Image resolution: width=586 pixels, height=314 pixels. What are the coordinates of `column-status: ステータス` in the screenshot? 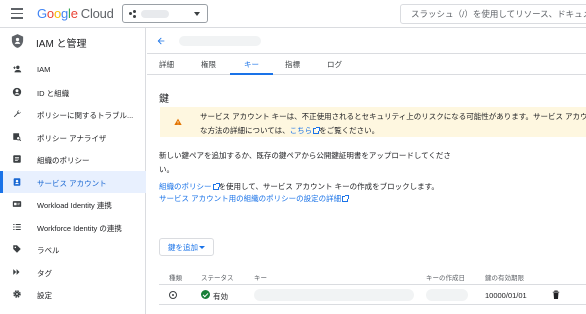 It's located at (217, 278).